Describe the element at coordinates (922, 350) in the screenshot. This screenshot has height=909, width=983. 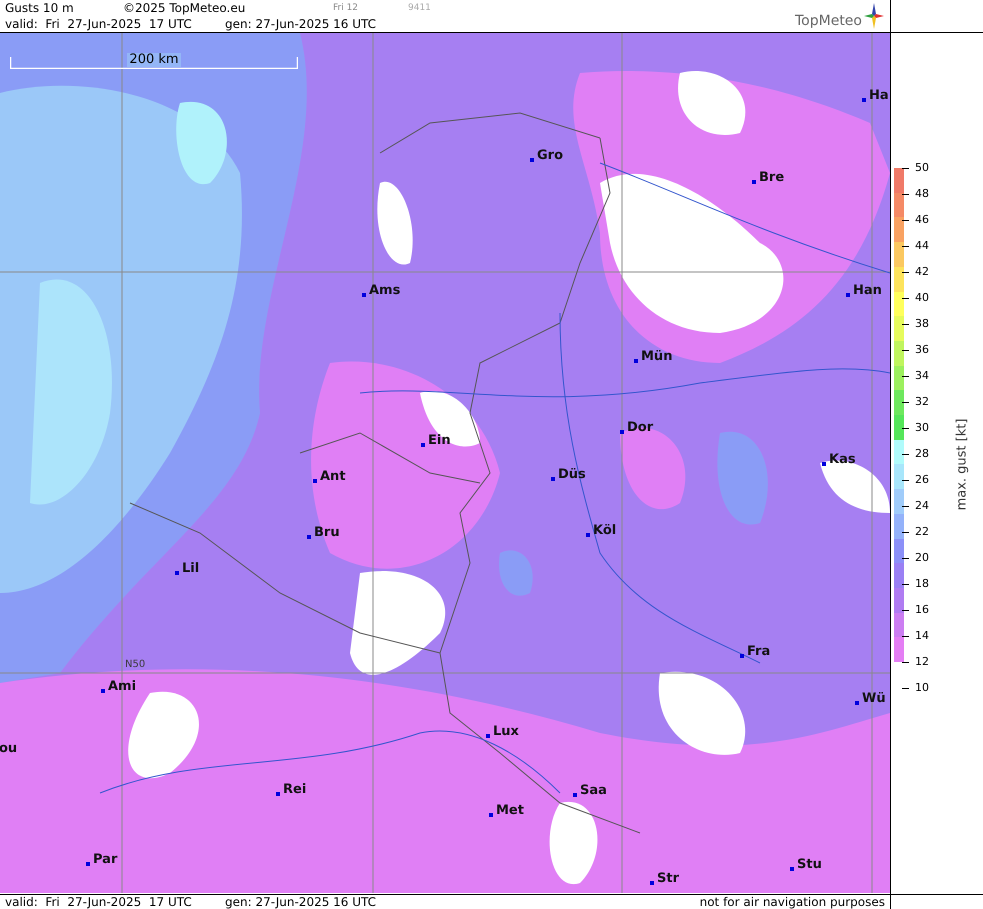
I see `scale-tick-label: 36` at that location.